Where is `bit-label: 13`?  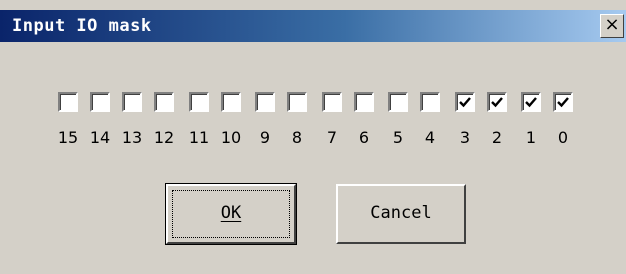 bit-label: 13 is located at coordinates (132, 137).